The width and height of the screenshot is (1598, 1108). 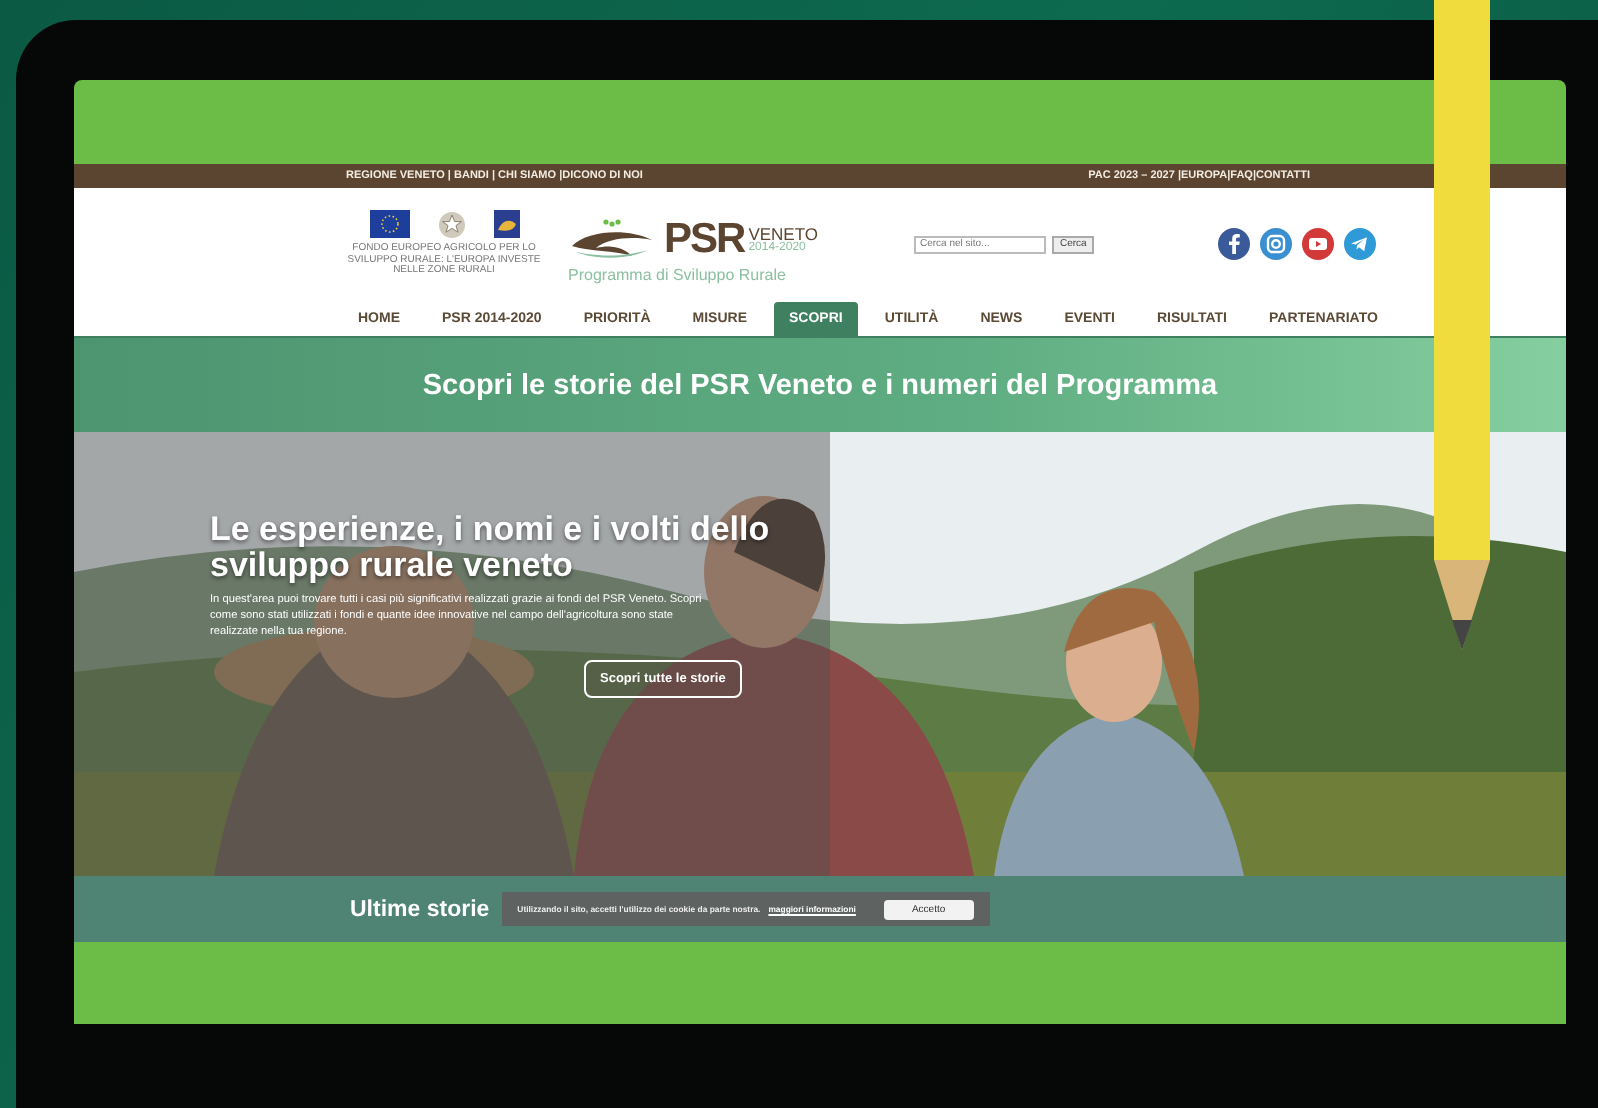 I want to click on youtube-icon, so click(x=1318, y=244).